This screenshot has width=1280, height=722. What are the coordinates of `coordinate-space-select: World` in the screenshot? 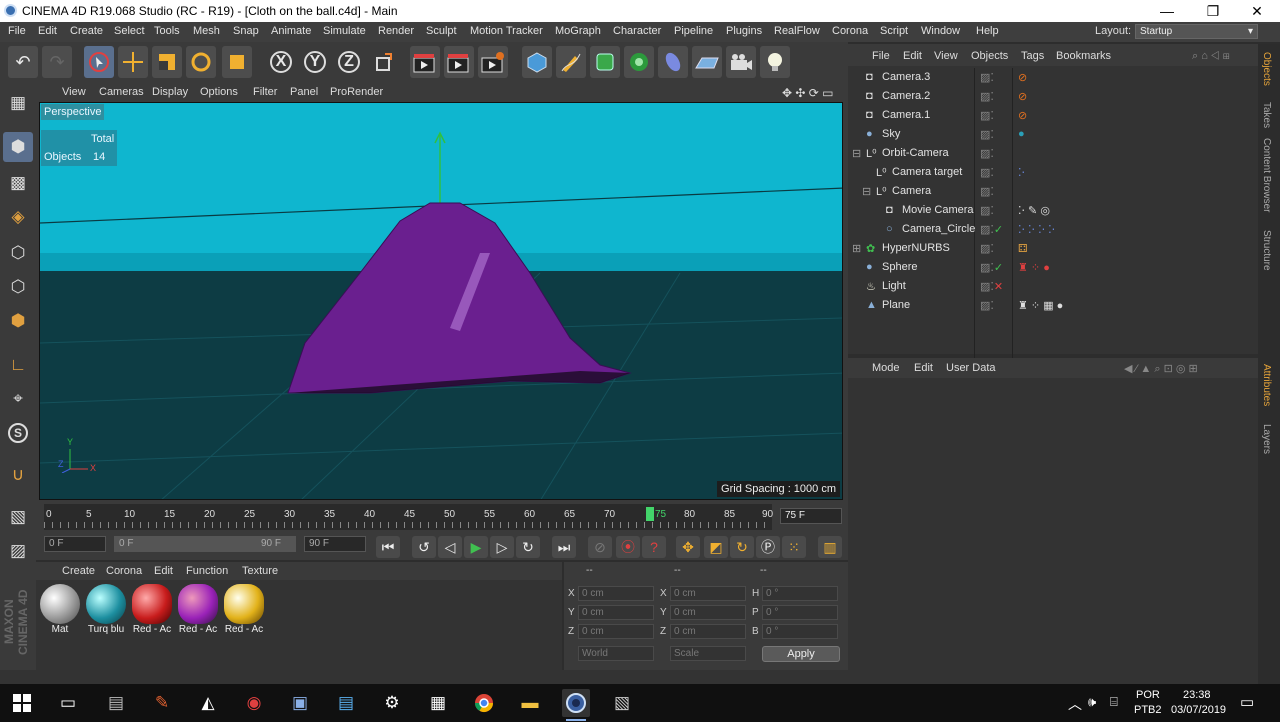 It's located at (616, 653).